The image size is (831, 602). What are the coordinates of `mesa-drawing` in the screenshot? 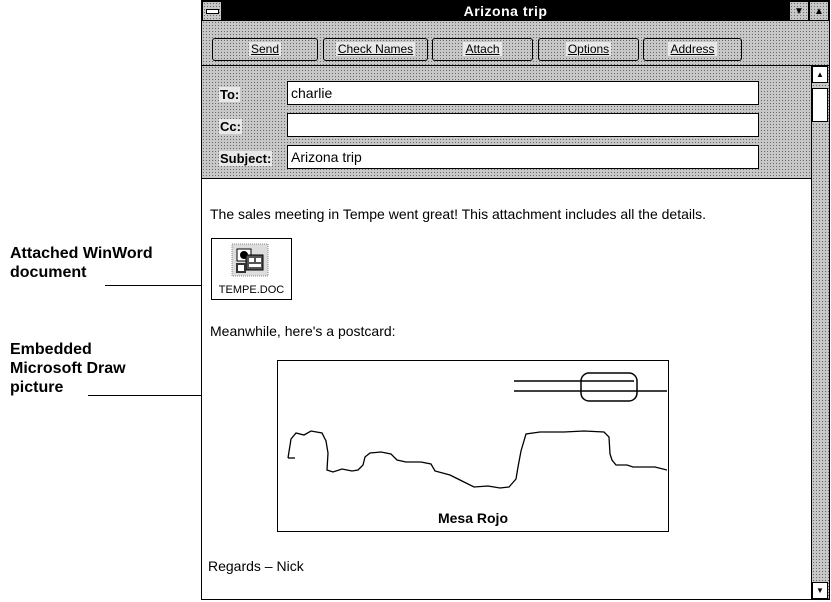 It's located at (477, 430).